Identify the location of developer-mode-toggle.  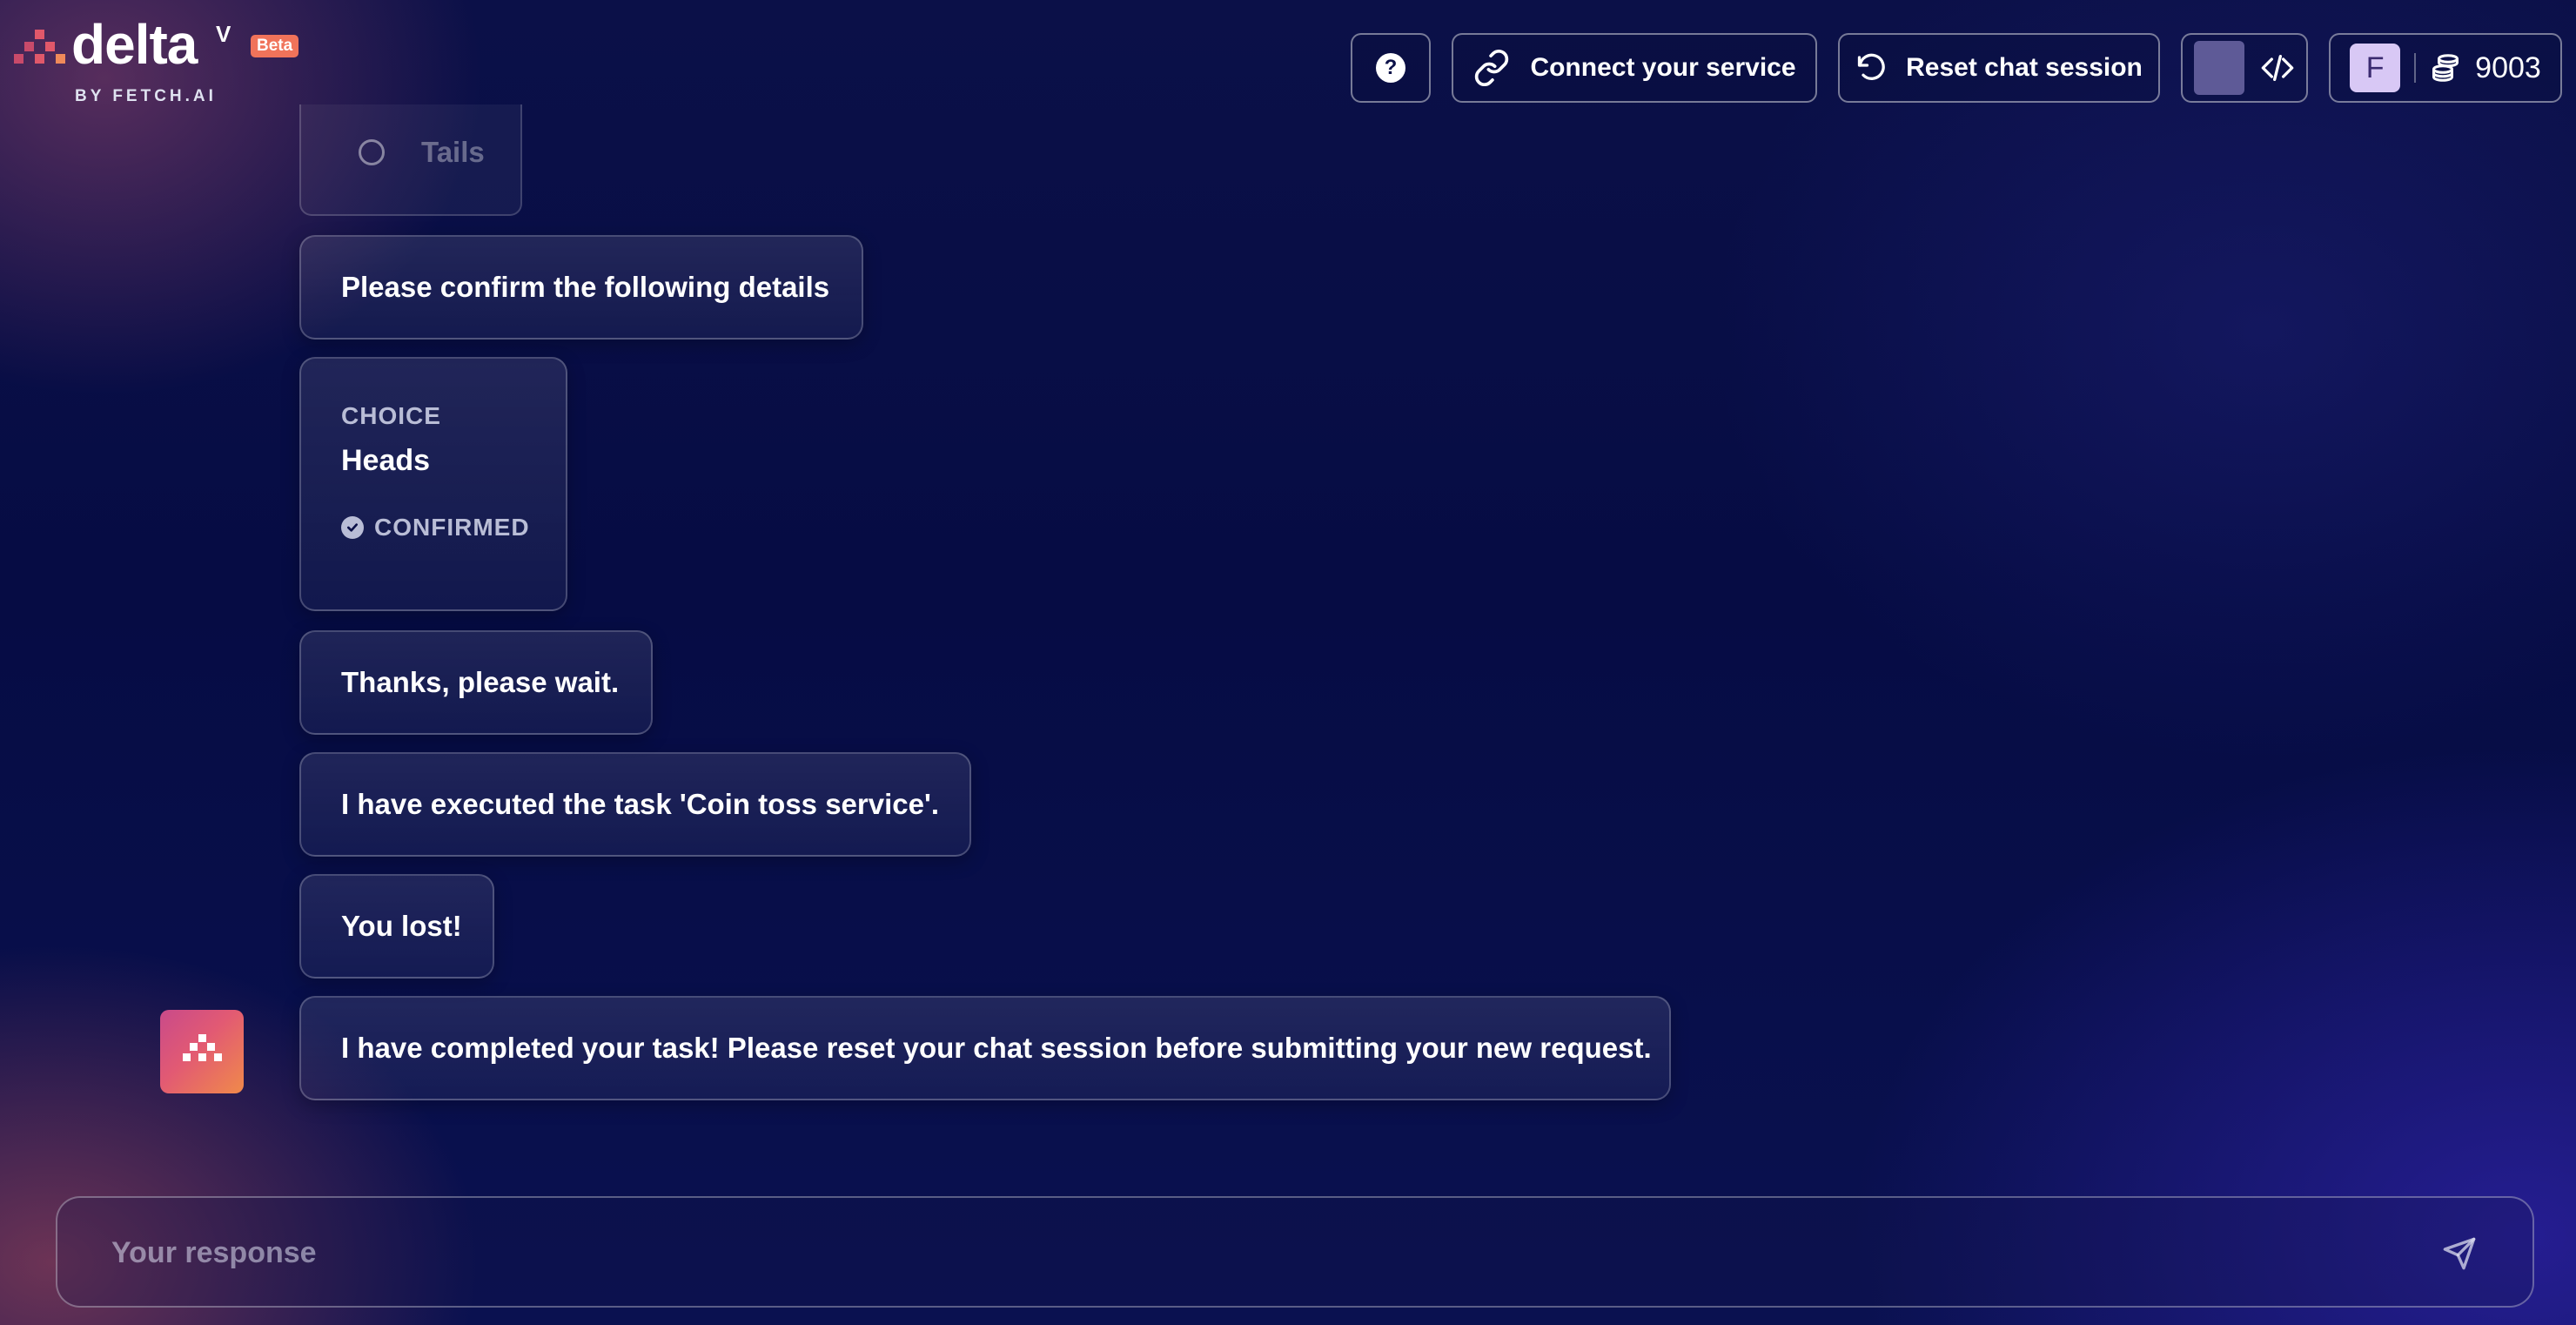
(2244, 68).